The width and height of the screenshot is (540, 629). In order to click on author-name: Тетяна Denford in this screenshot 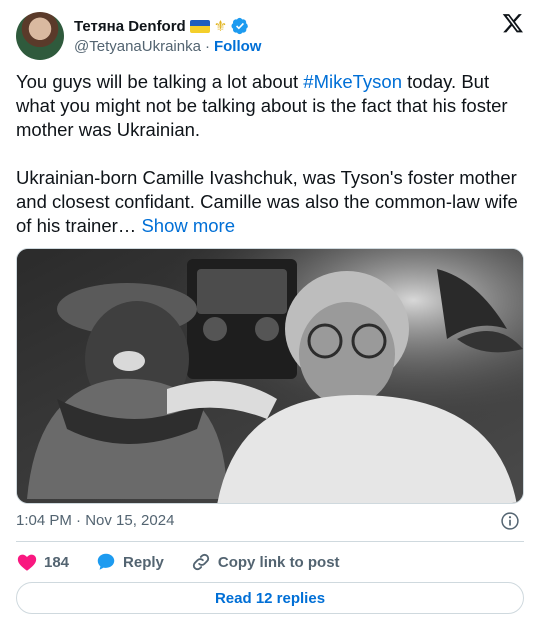, I will do `click(130, 26)`.